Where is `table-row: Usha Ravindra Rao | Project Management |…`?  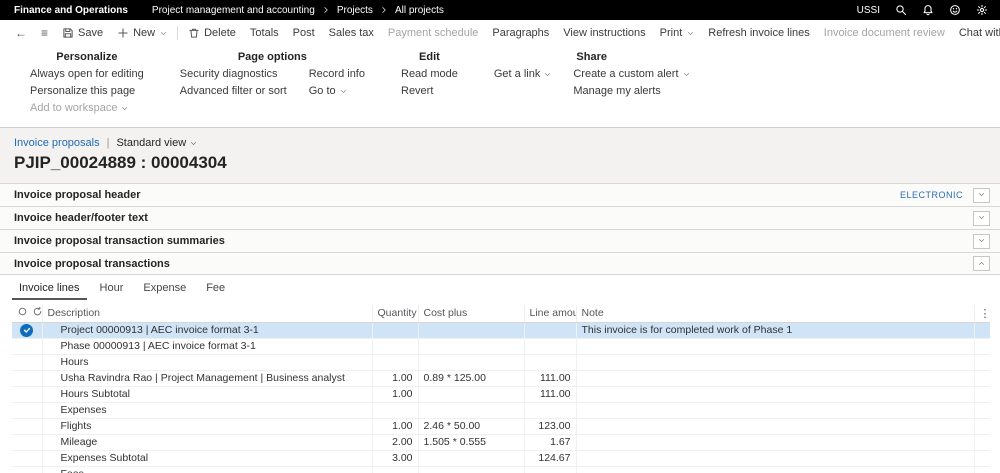
table-row: Usha Ravindra Rao | Project Management |… is located at coordinates (501, 378).